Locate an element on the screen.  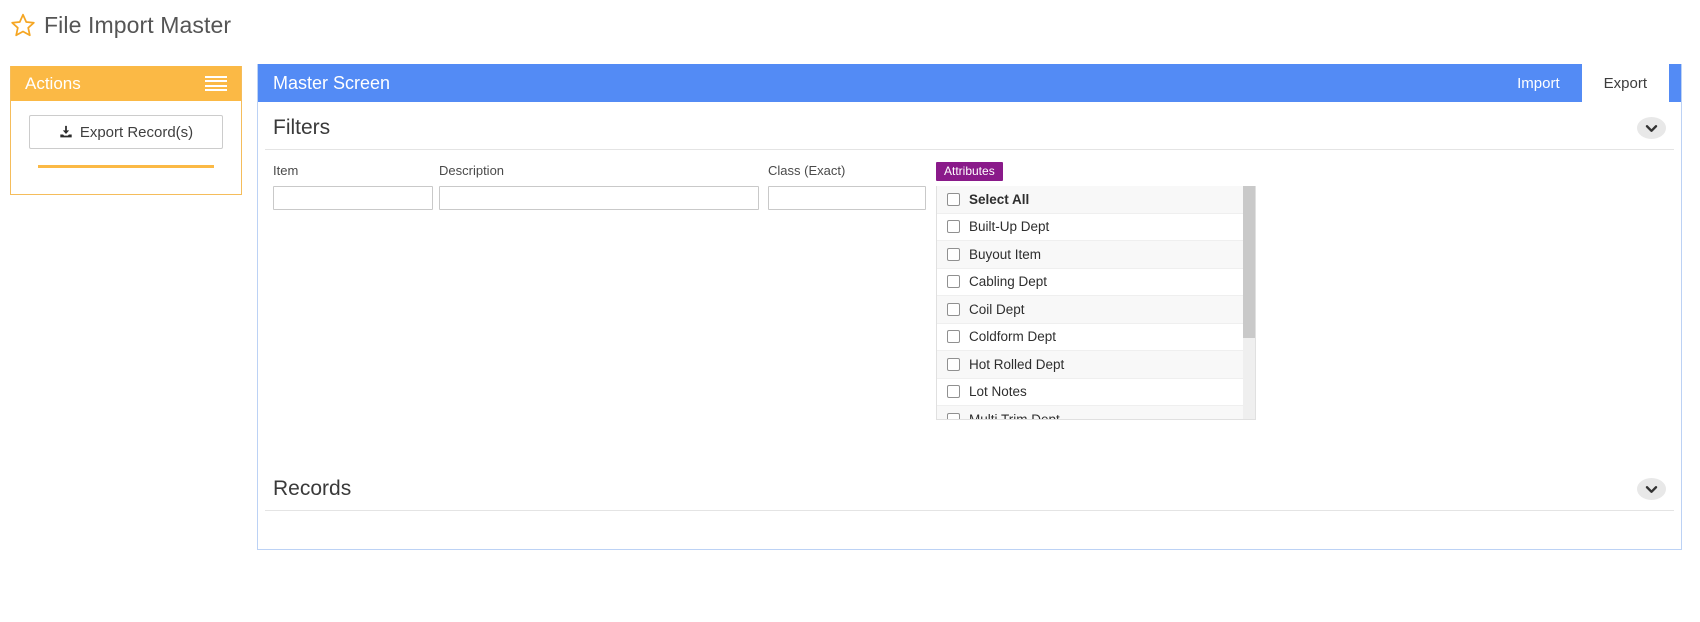
header-tabs: Import Export is located at coordinates (1582, 83).